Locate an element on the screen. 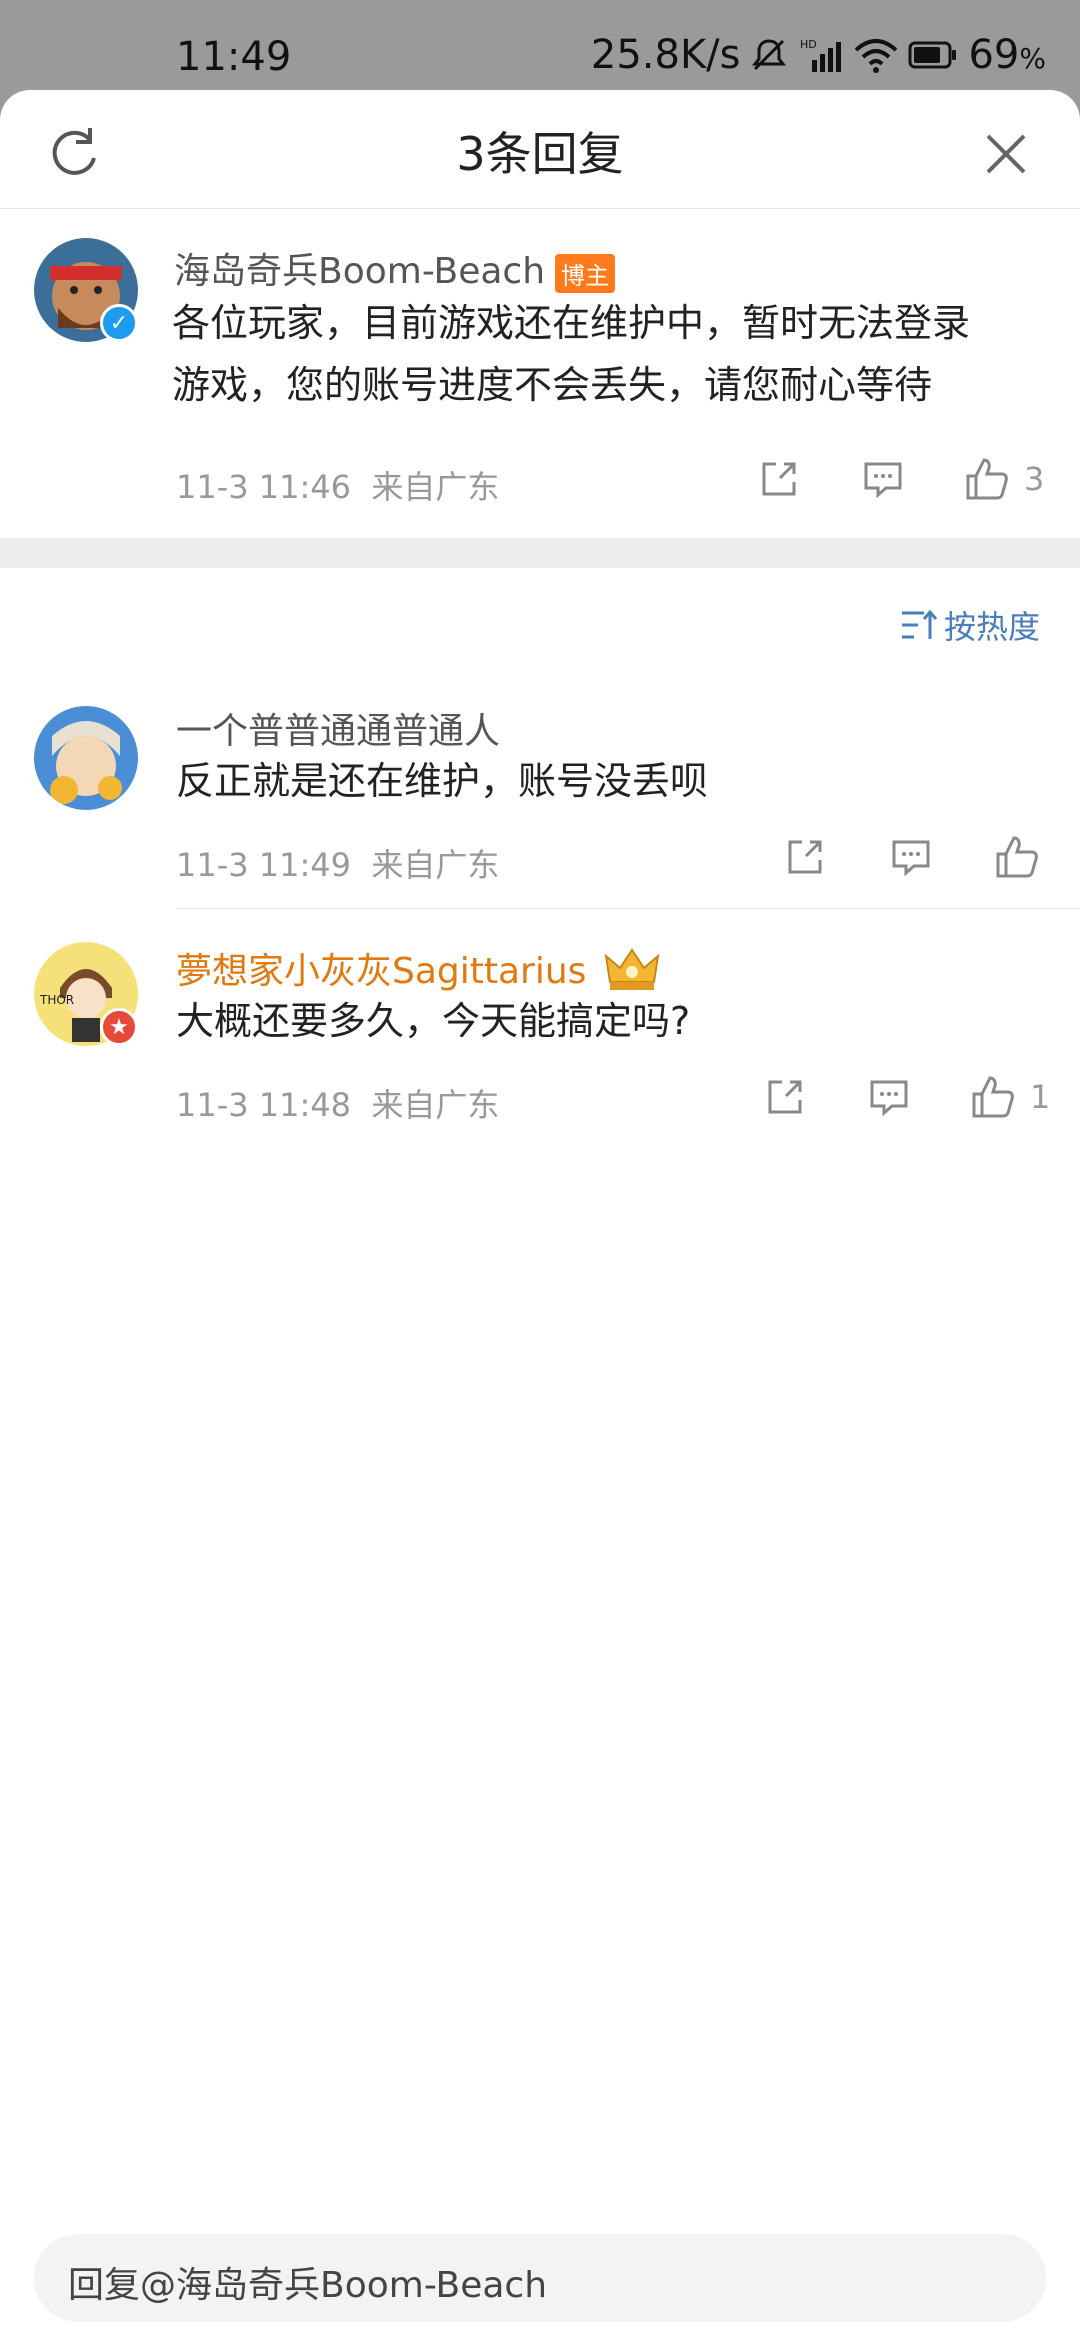 The image size is (1080, 2340). mute-bell-icon is located at coordinates (769, 55).